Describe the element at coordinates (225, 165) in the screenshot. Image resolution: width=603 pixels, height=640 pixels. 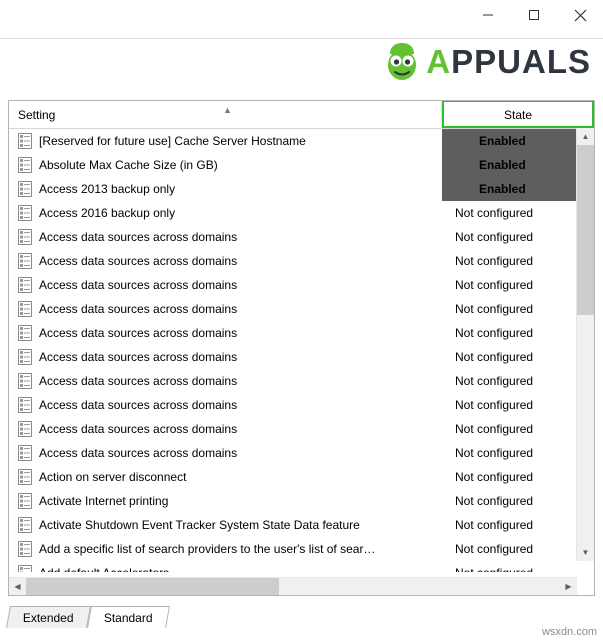
I see `cell-setting: Absolute Max Cache Size (in GB)` at that location.